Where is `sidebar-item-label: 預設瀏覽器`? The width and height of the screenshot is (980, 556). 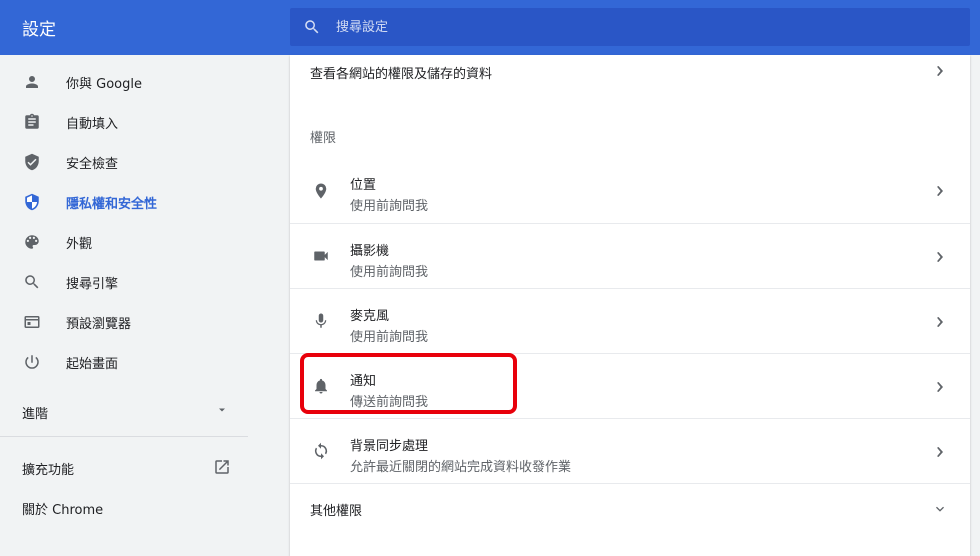 sidebar-item-label: 預設瀏覽器 is located at coordinates (99, 324).